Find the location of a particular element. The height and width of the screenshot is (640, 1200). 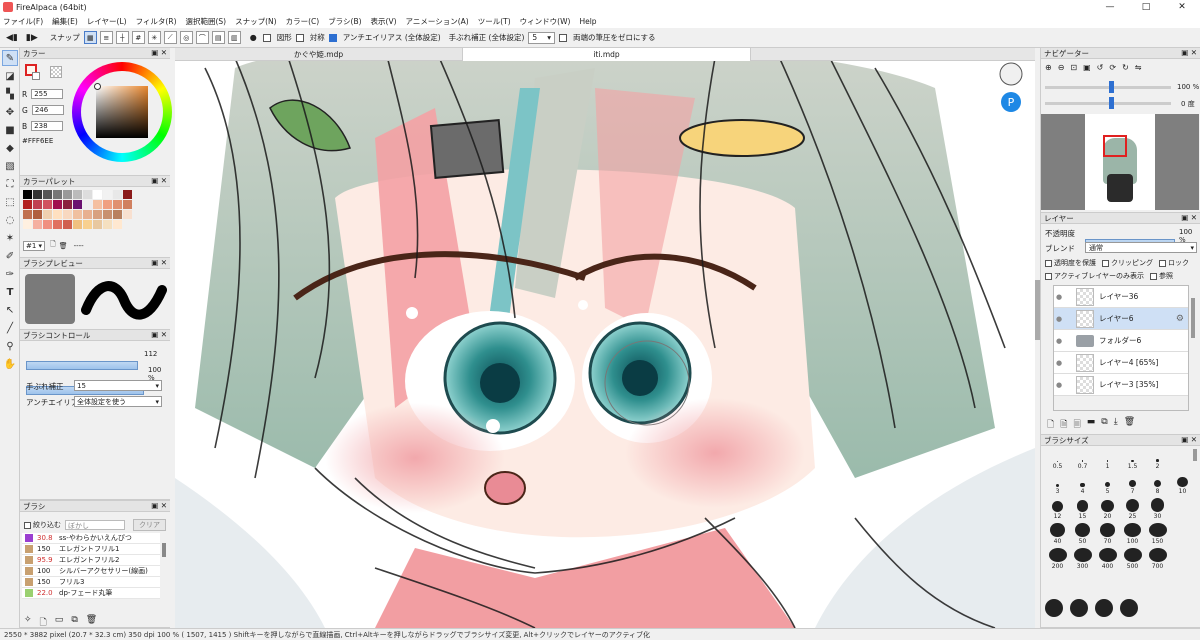

menu-filter: フィルタ(R) is located at coordinates (156, 21).